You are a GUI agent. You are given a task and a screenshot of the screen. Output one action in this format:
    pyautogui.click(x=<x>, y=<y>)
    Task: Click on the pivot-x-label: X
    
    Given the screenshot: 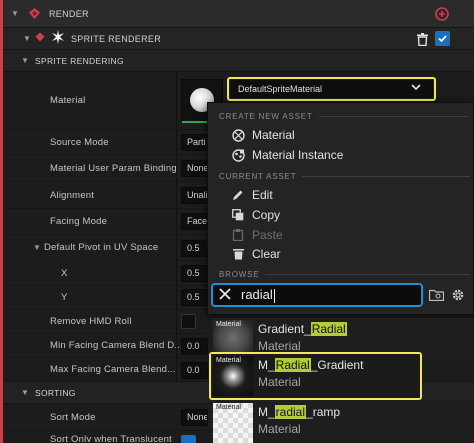 What is the action you would take?
    pyautogui.click(x=64, y=273)
    